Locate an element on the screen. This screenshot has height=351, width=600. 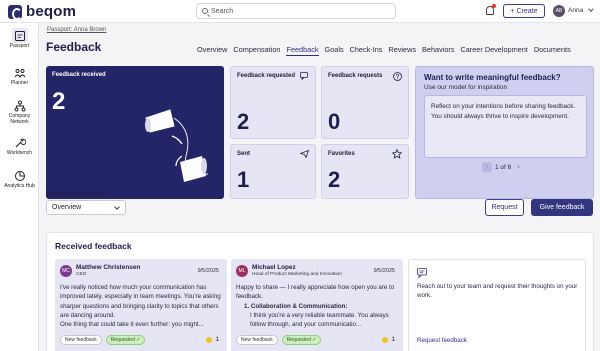
chevron-down-icon is located at coordinates (117, 207).